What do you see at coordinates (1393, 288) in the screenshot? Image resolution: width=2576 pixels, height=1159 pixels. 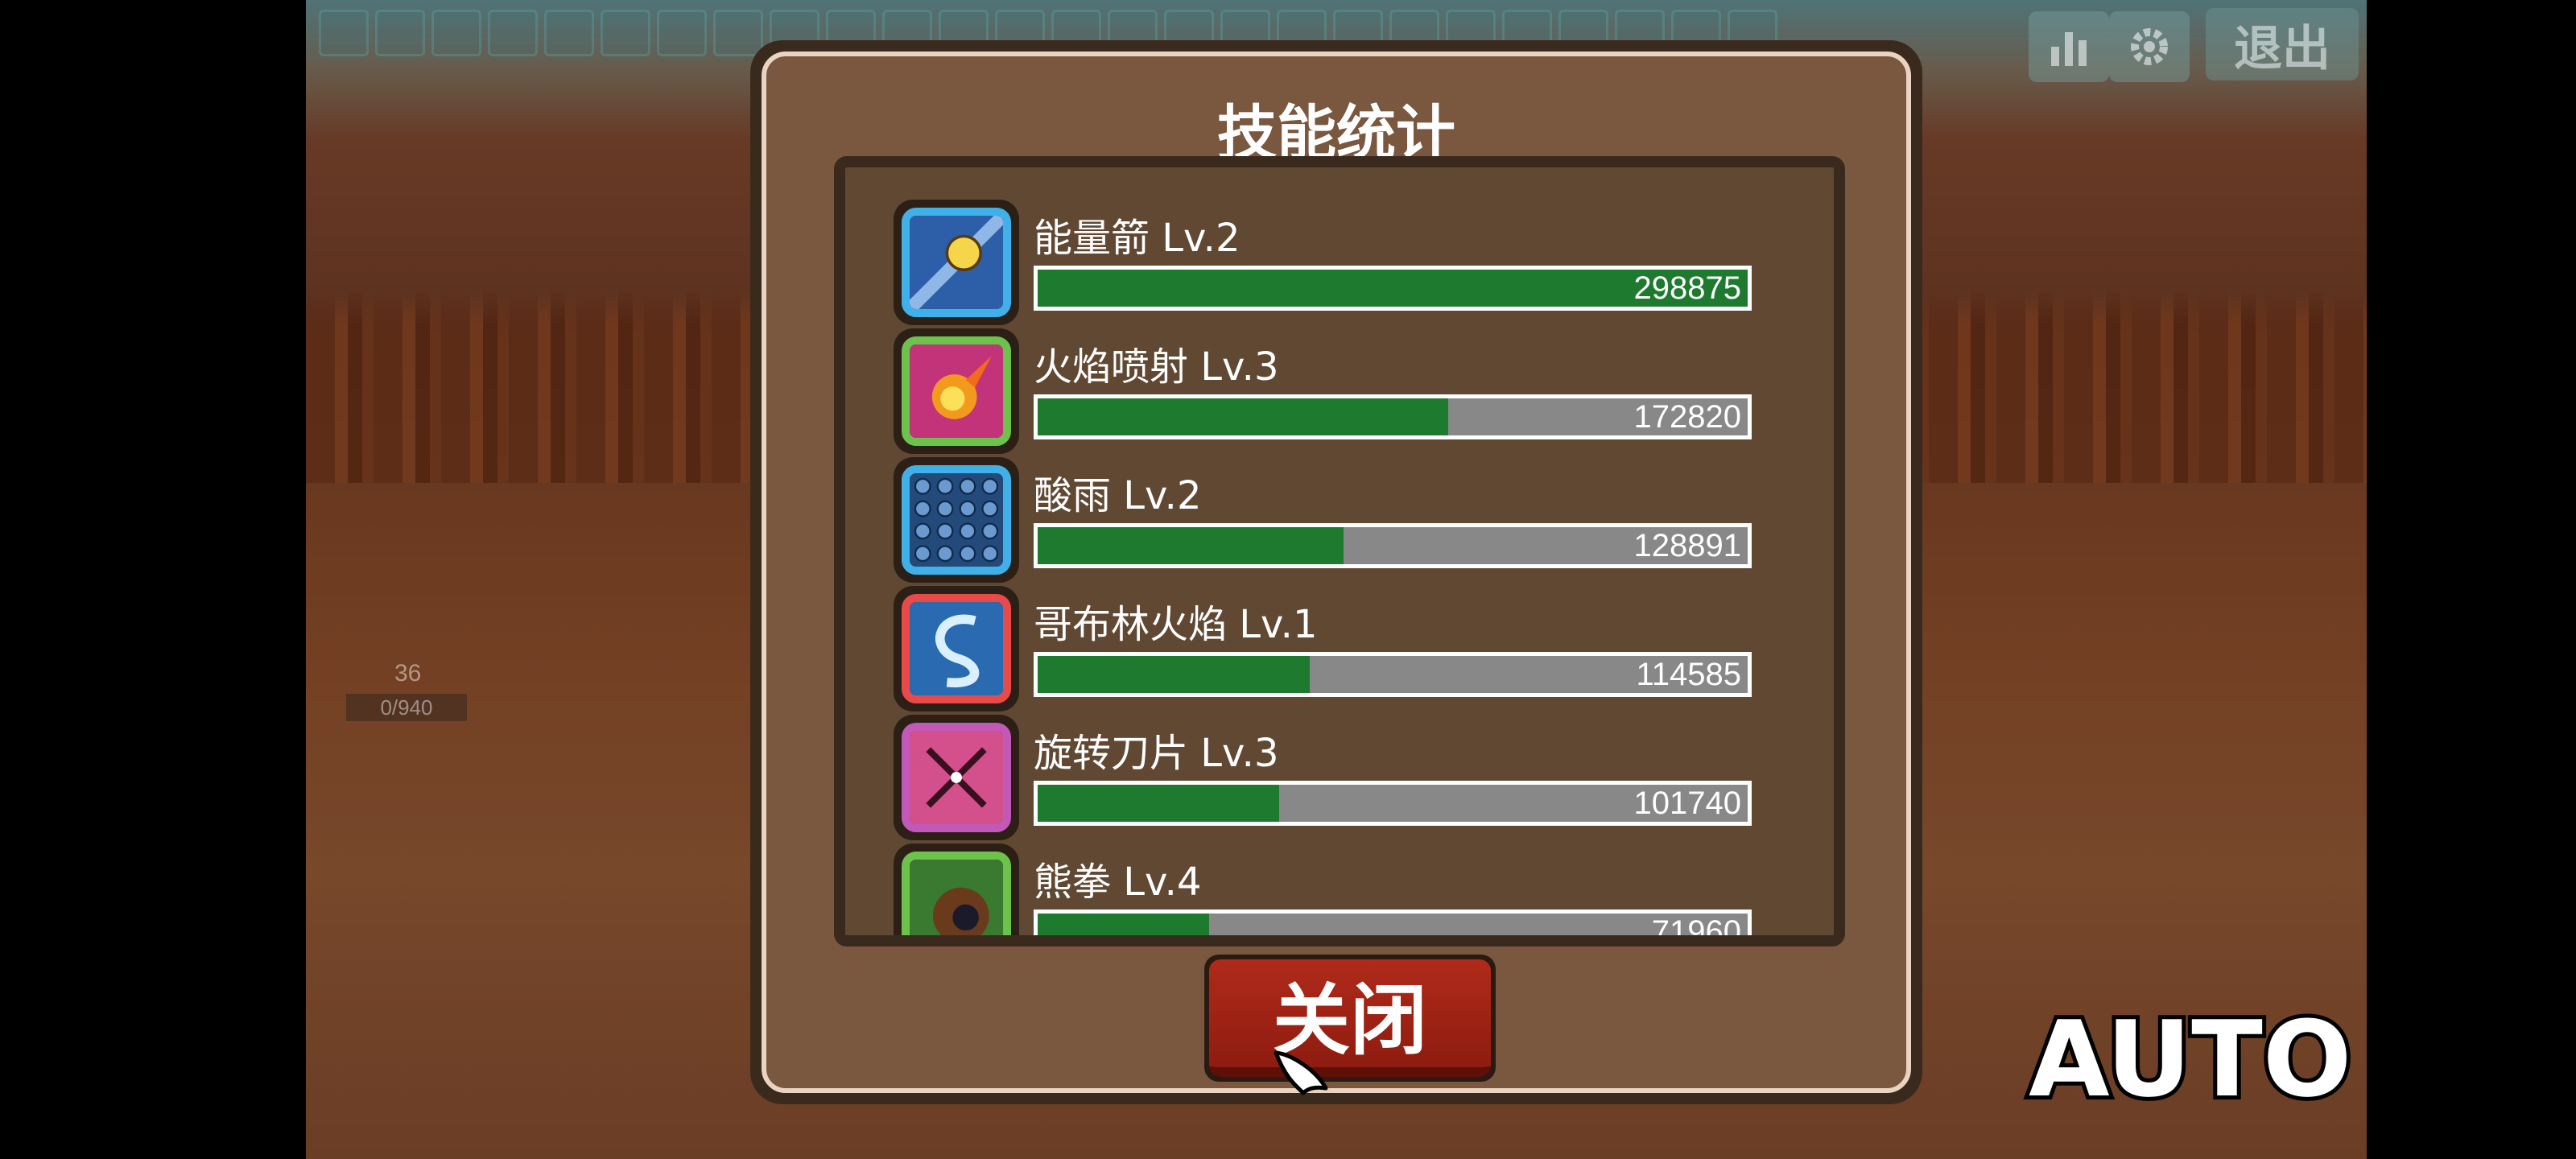 I see `damage-bar: 298875` at bounding box center [1393, 288].